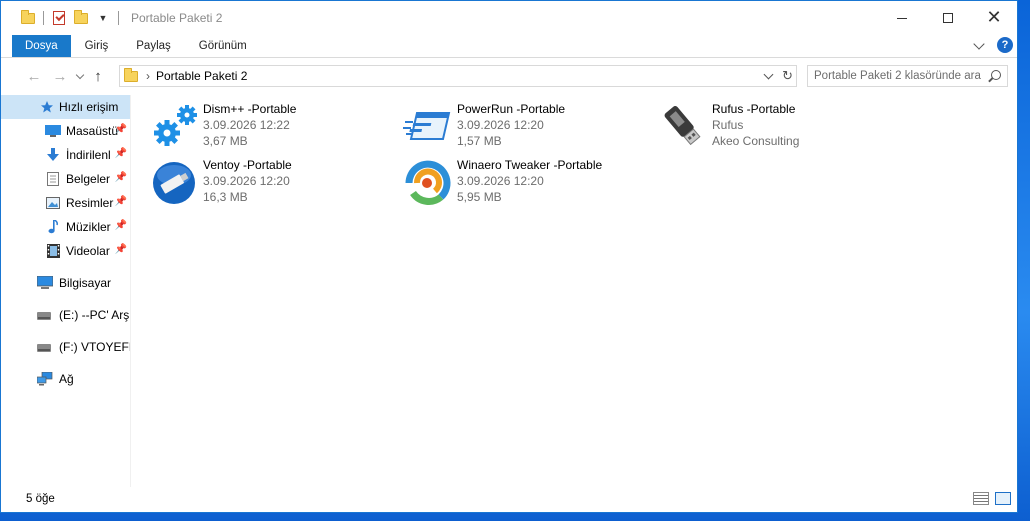  What do you see at coordinates (80, 74) in the screenshot?
I see `recent-locations-icon` at bounding box center [80, 74].